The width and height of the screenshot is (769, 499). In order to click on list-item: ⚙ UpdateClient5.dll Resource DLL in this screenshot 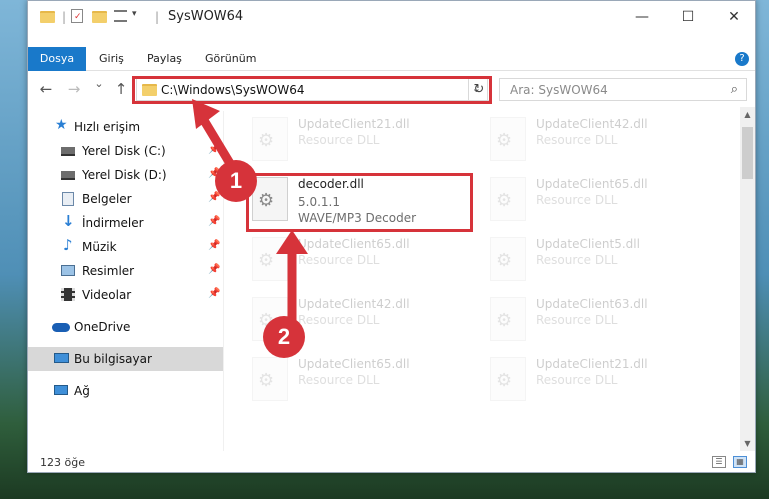, I will do `click(593, 260)`.